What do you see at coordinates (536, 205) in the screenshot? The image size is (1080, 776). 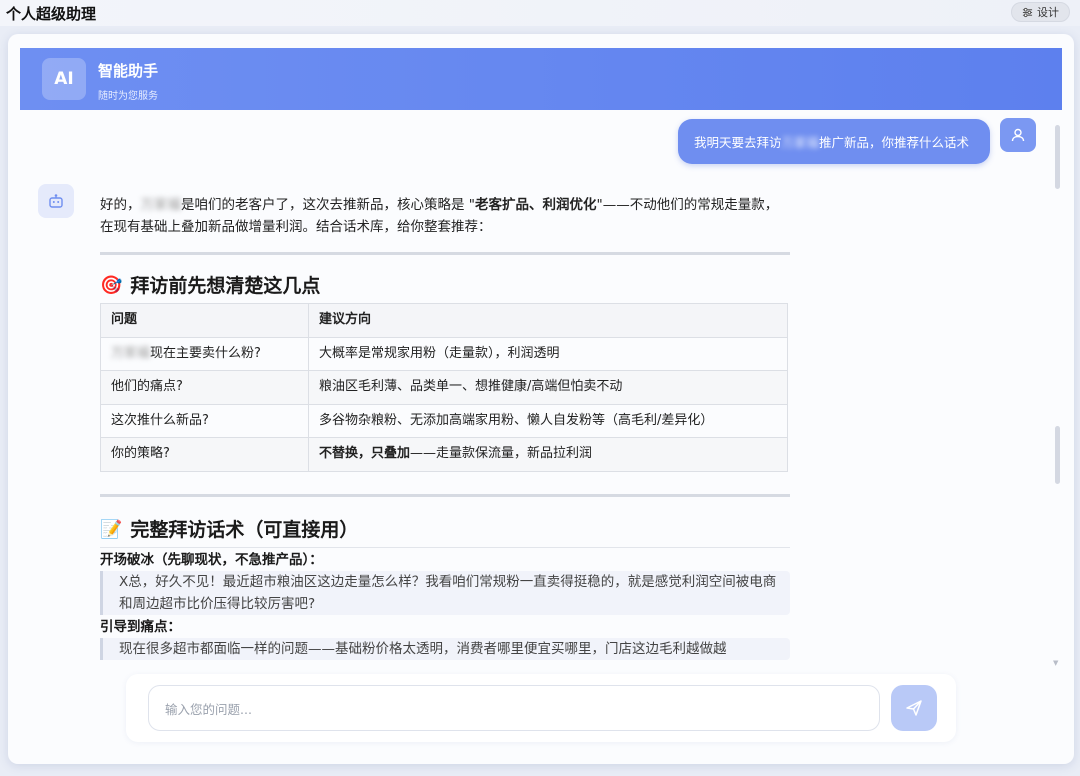 I see `intro-strategy-bold: 老客扩品、利润优化` at bounding box center [536, 205].